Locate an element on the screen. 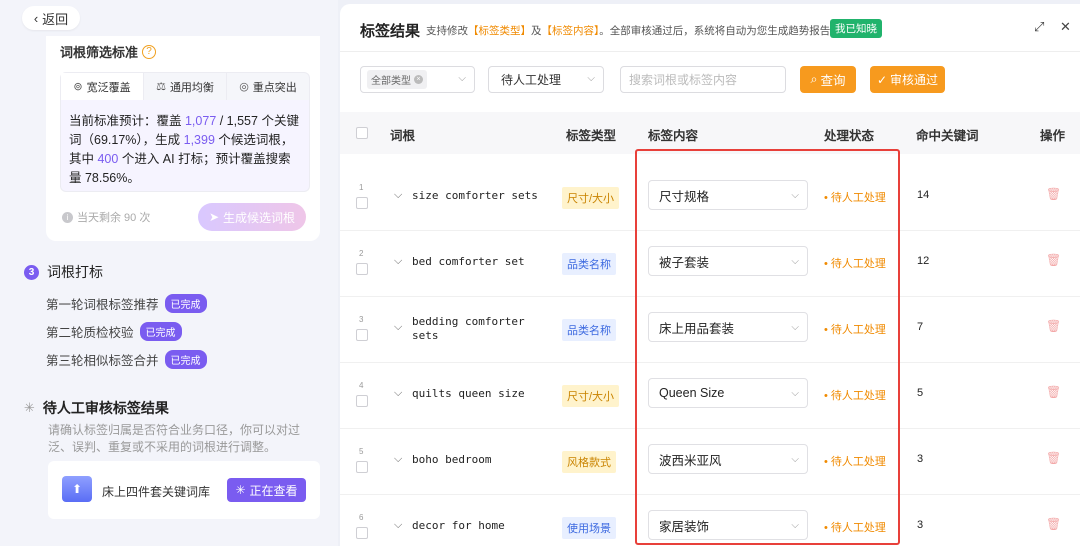 This screenshot has height=546, width=1080. row-index: 2 is located at coordinates (361, 253).